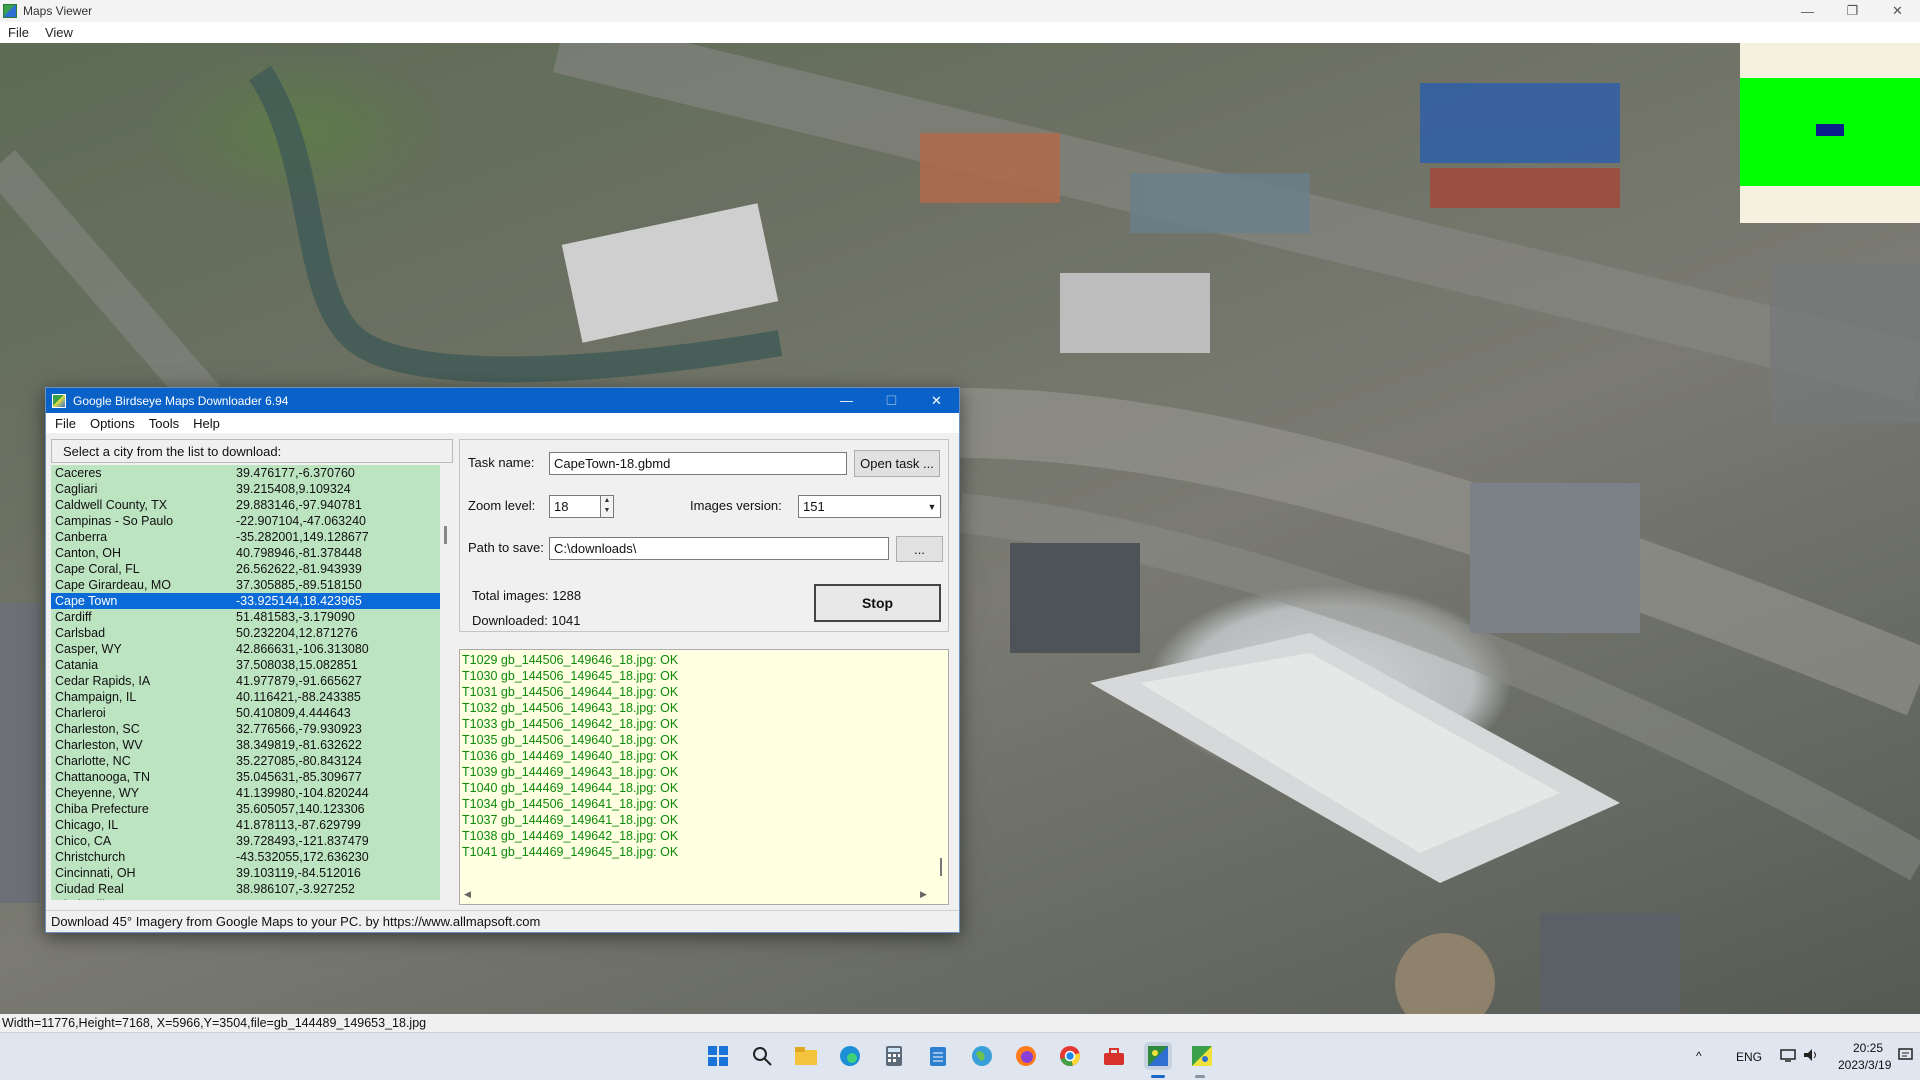 The image size is (1920, 1080). Describe the element at coordinates (245, 898) in the screenshot. I see `city-list-item: Clarksville, TN36.529770,-87.359451` at that location.